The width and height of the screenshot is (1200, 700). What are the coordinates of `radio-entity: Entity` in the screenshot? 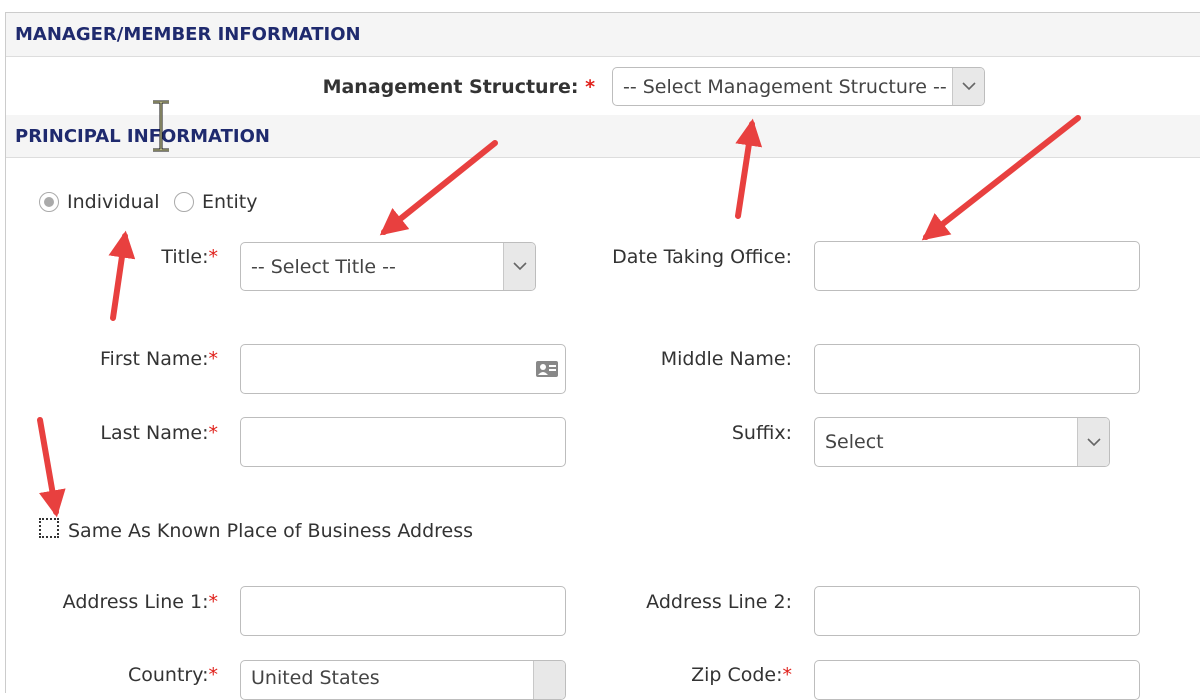 It's located at (215, 202).